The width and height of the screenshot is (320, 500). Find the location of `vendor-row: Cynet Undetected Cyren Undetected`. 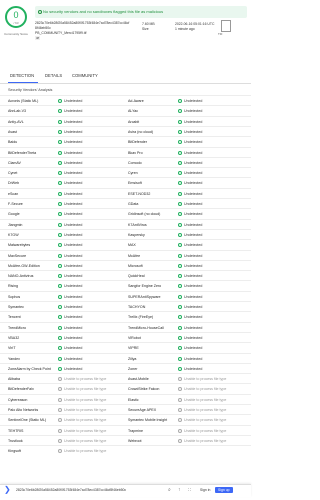

vendor-row: Cynet Undetected Cyren Undetected is located at coordinates (125, 172).